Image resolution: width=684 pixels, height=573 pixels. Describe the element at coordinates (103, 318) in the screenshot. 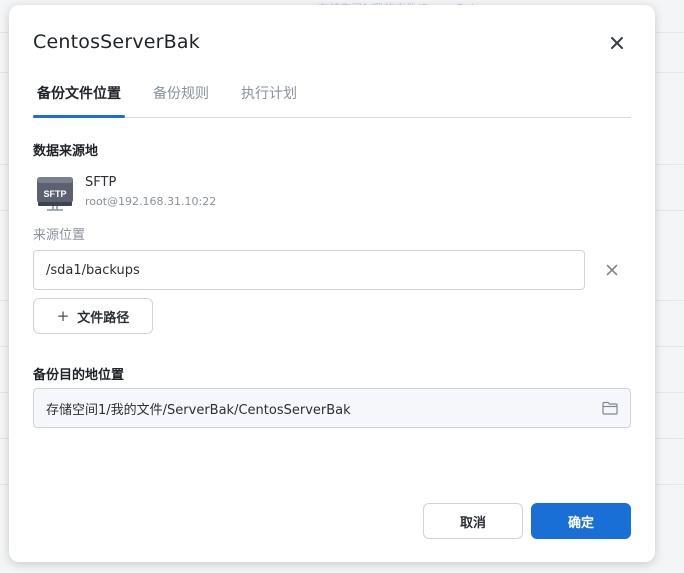

I see `add-file-path-label: 文件路径` at that location.